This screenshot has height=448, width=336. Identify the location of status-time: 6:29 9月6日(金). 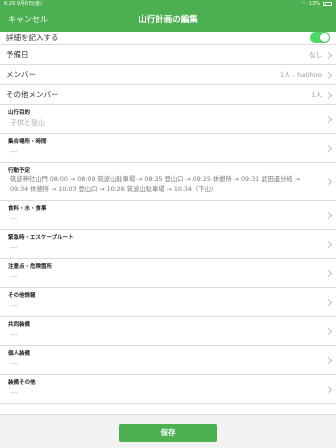
(23, 4).